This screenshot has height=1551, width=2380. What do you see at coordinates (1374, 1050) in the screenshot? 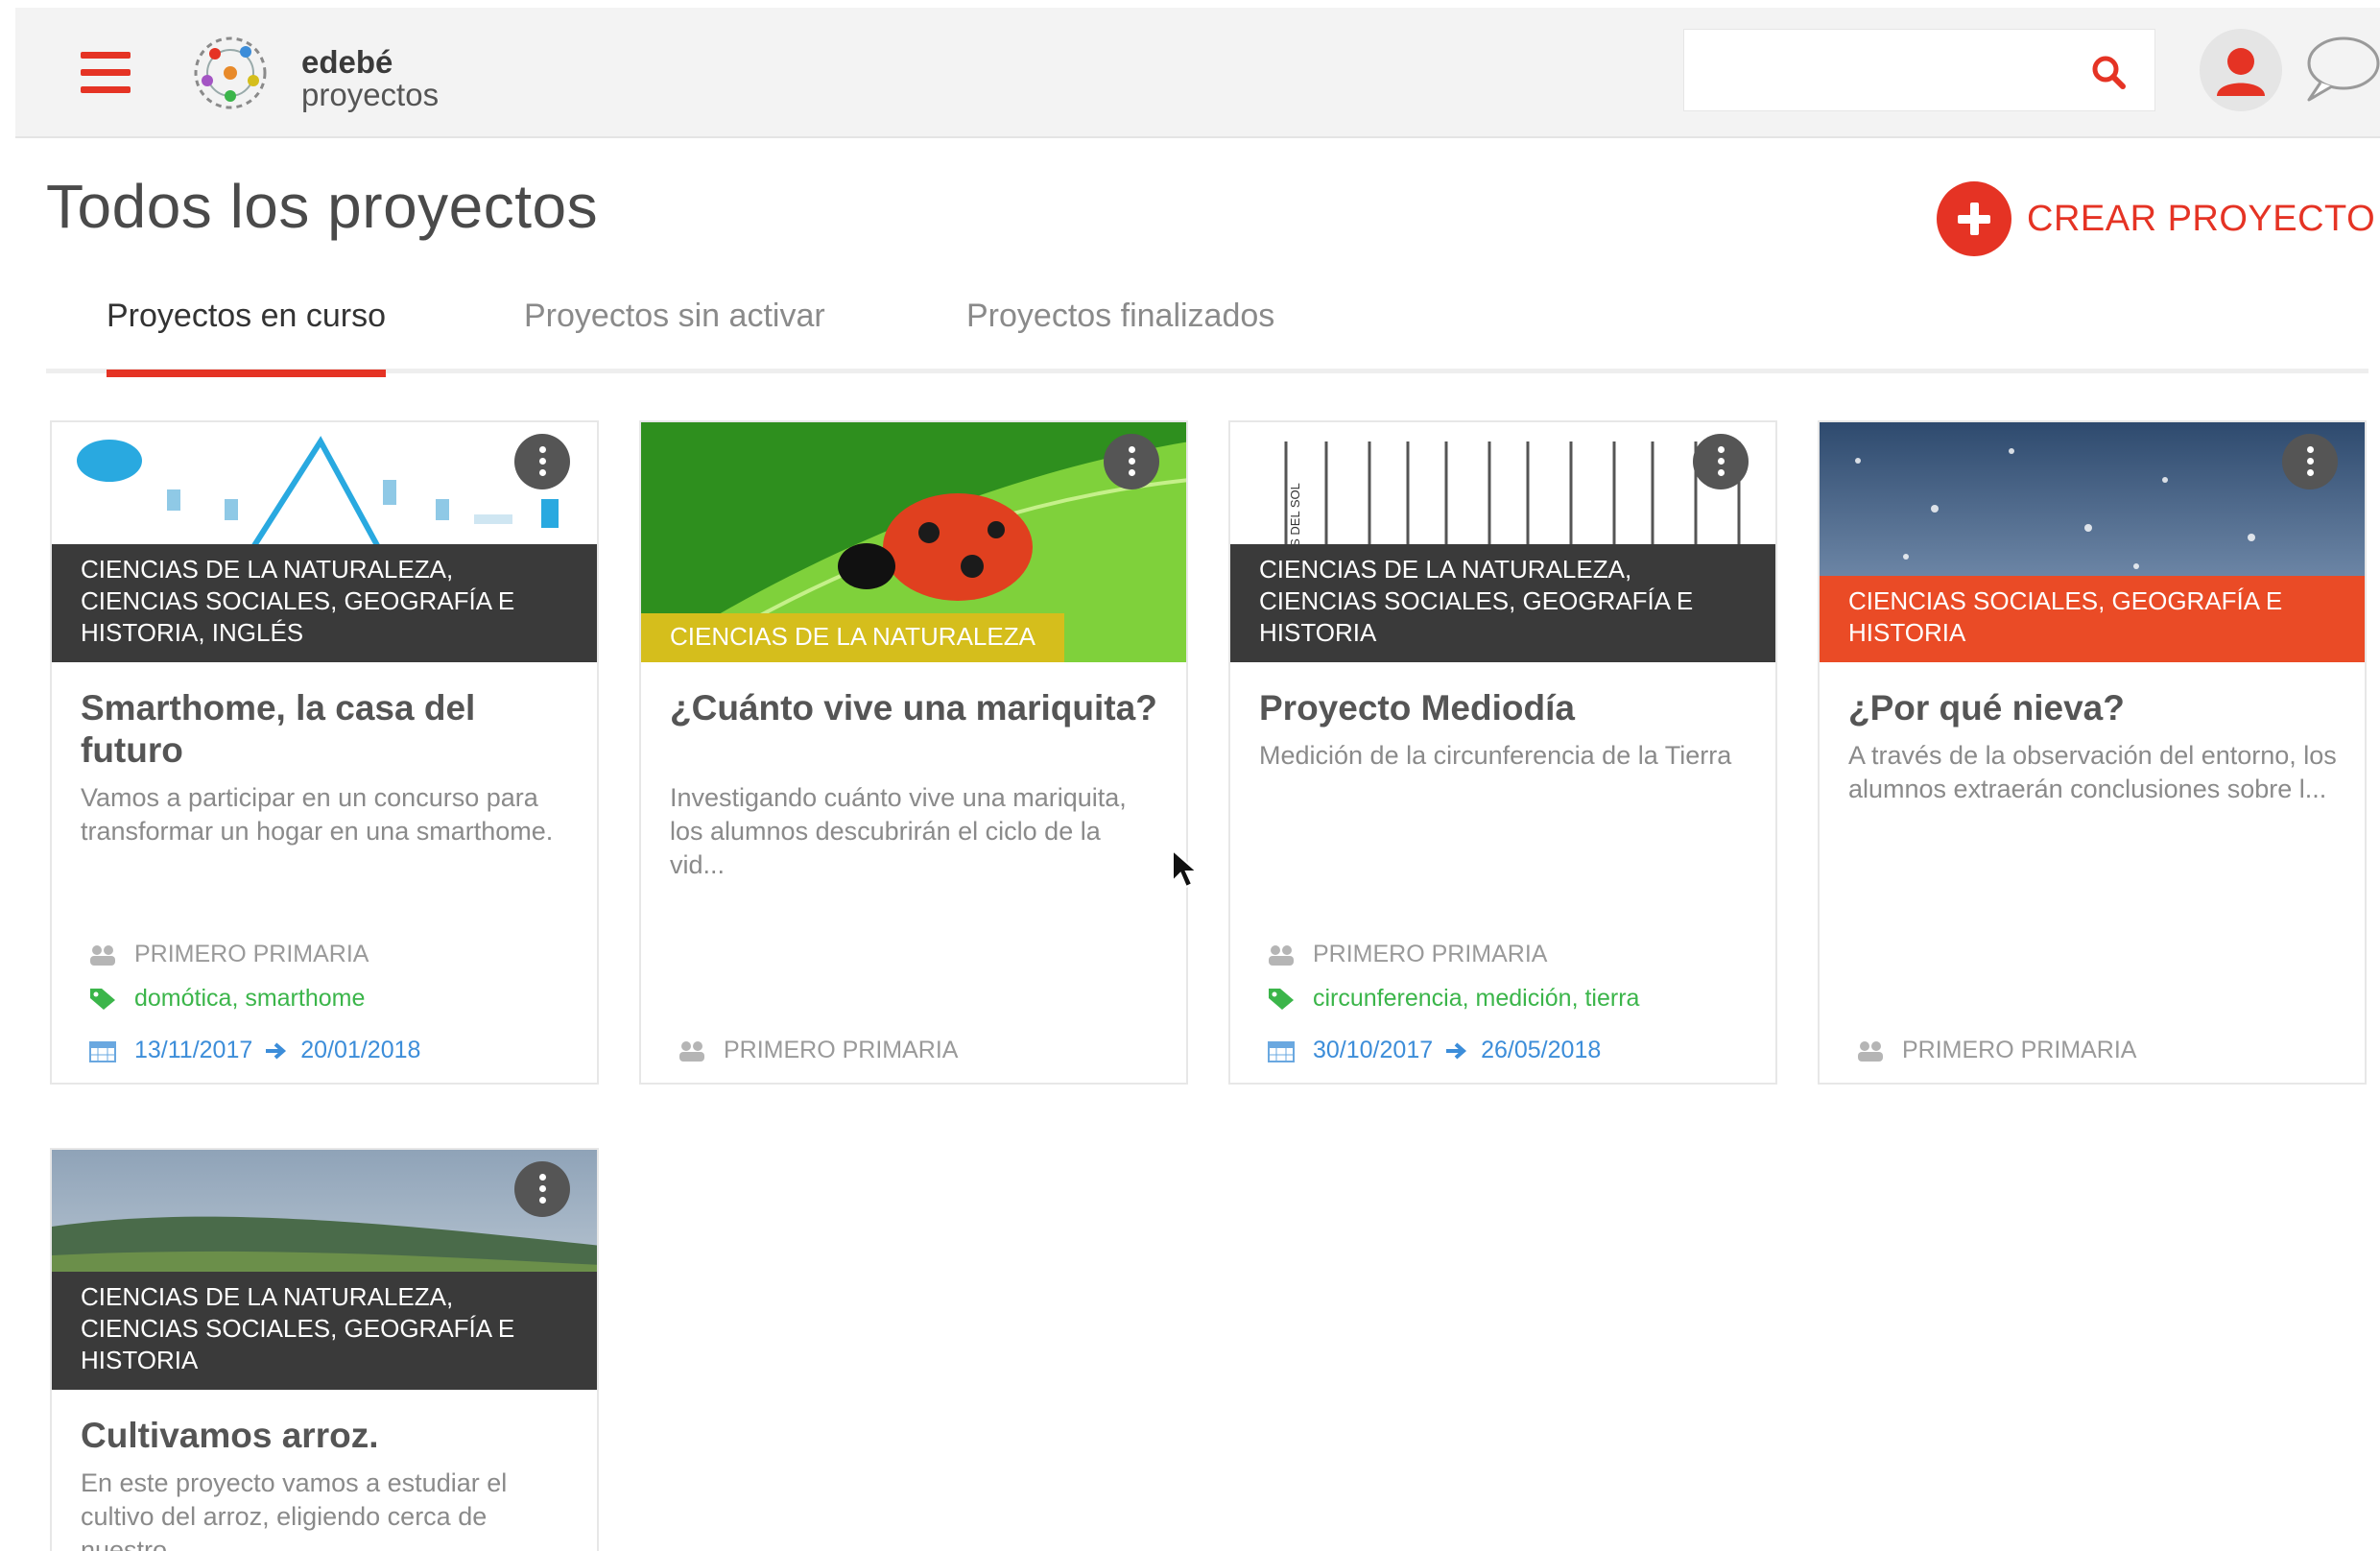
I see `start-date: 30/10/2017` at bounding box center [1374, 1050].